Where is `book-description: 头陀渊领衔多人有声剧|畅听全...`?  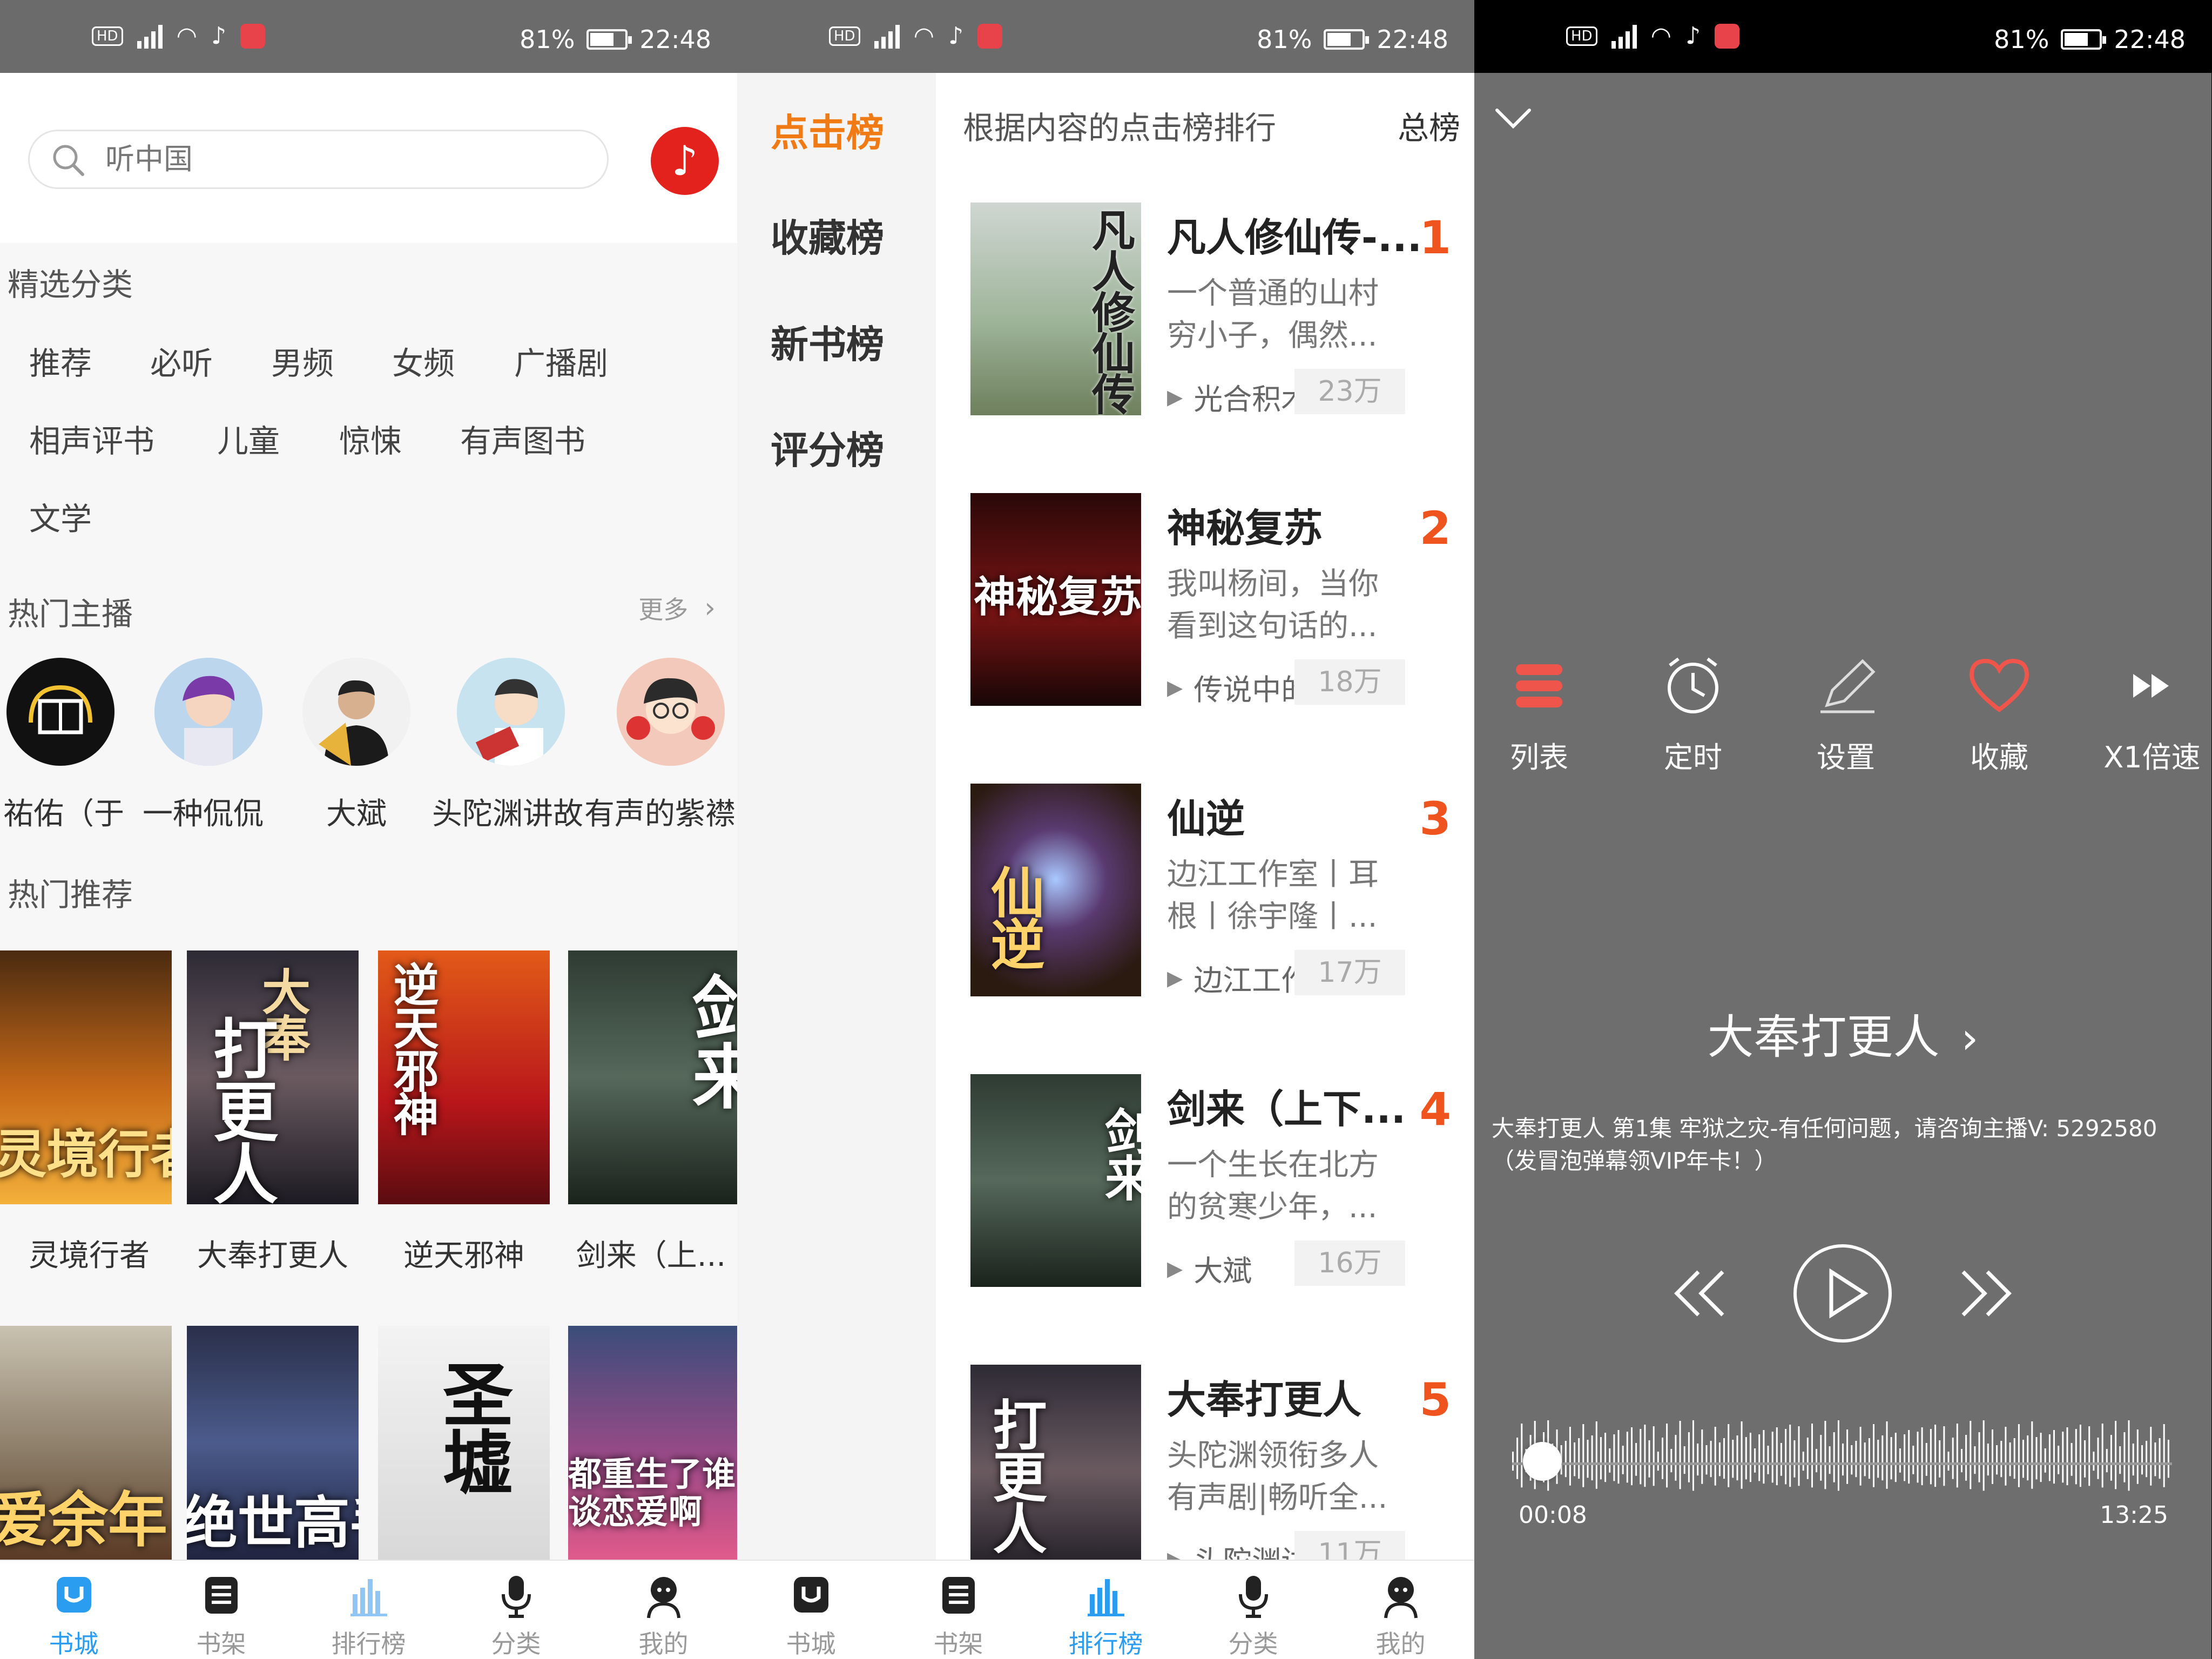 book-description: 头陀渊领衔多人有声剧|畅听全... is located at coordinates (1277, 1476).